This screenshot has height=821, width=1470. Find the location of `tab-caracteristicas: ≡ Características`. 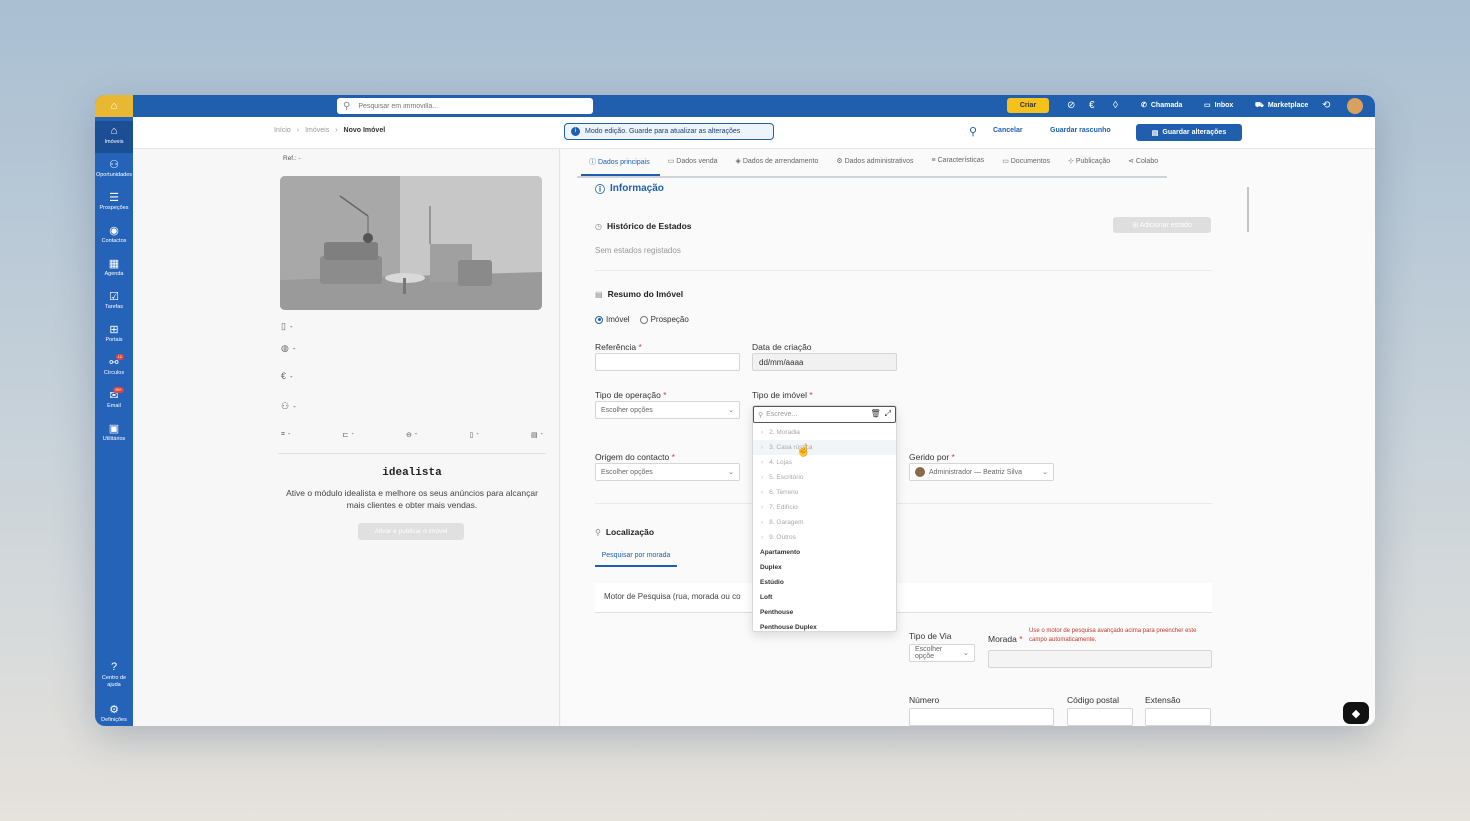

tab-caracteristicas: ≡ Características is located at coordinates (958, 162).